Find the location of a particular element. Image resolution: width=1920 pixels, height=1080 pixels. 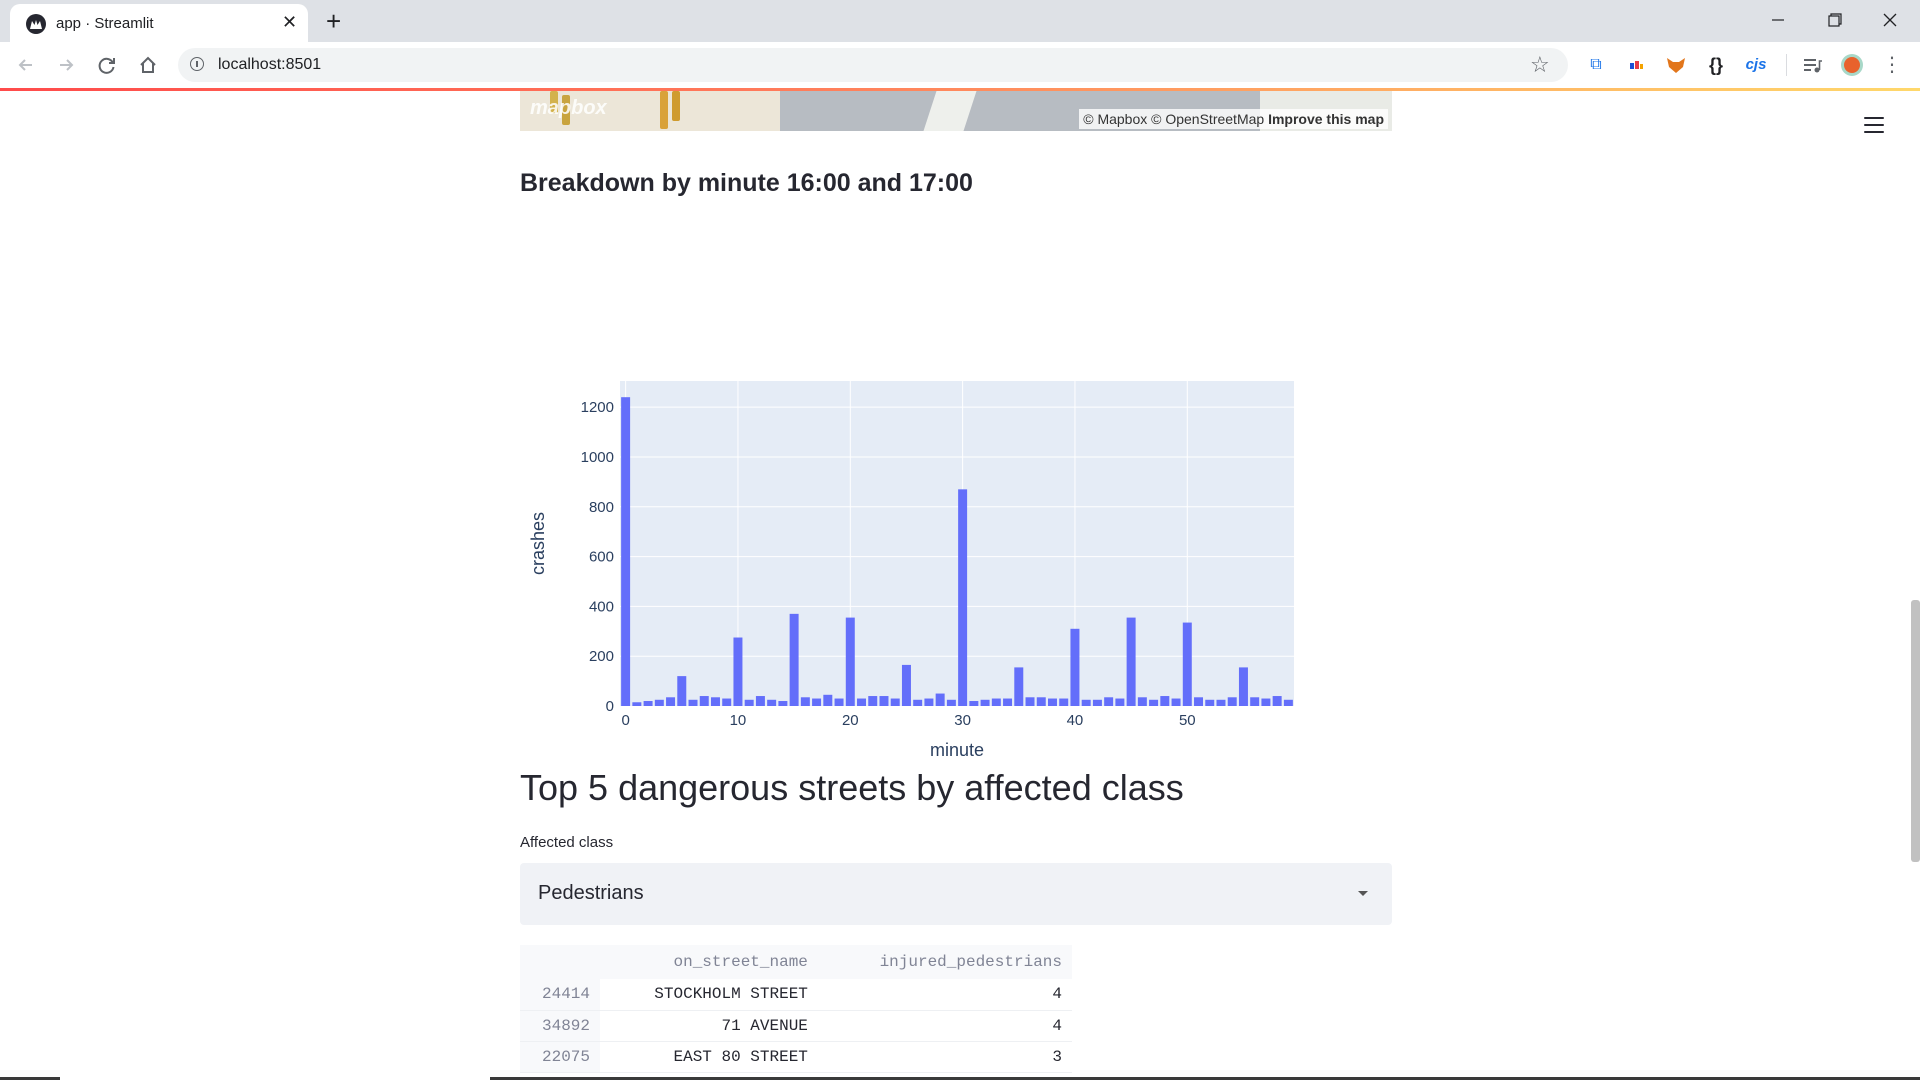

browser-menu-icon: ⋮ is located at coordinates (1892, 65).